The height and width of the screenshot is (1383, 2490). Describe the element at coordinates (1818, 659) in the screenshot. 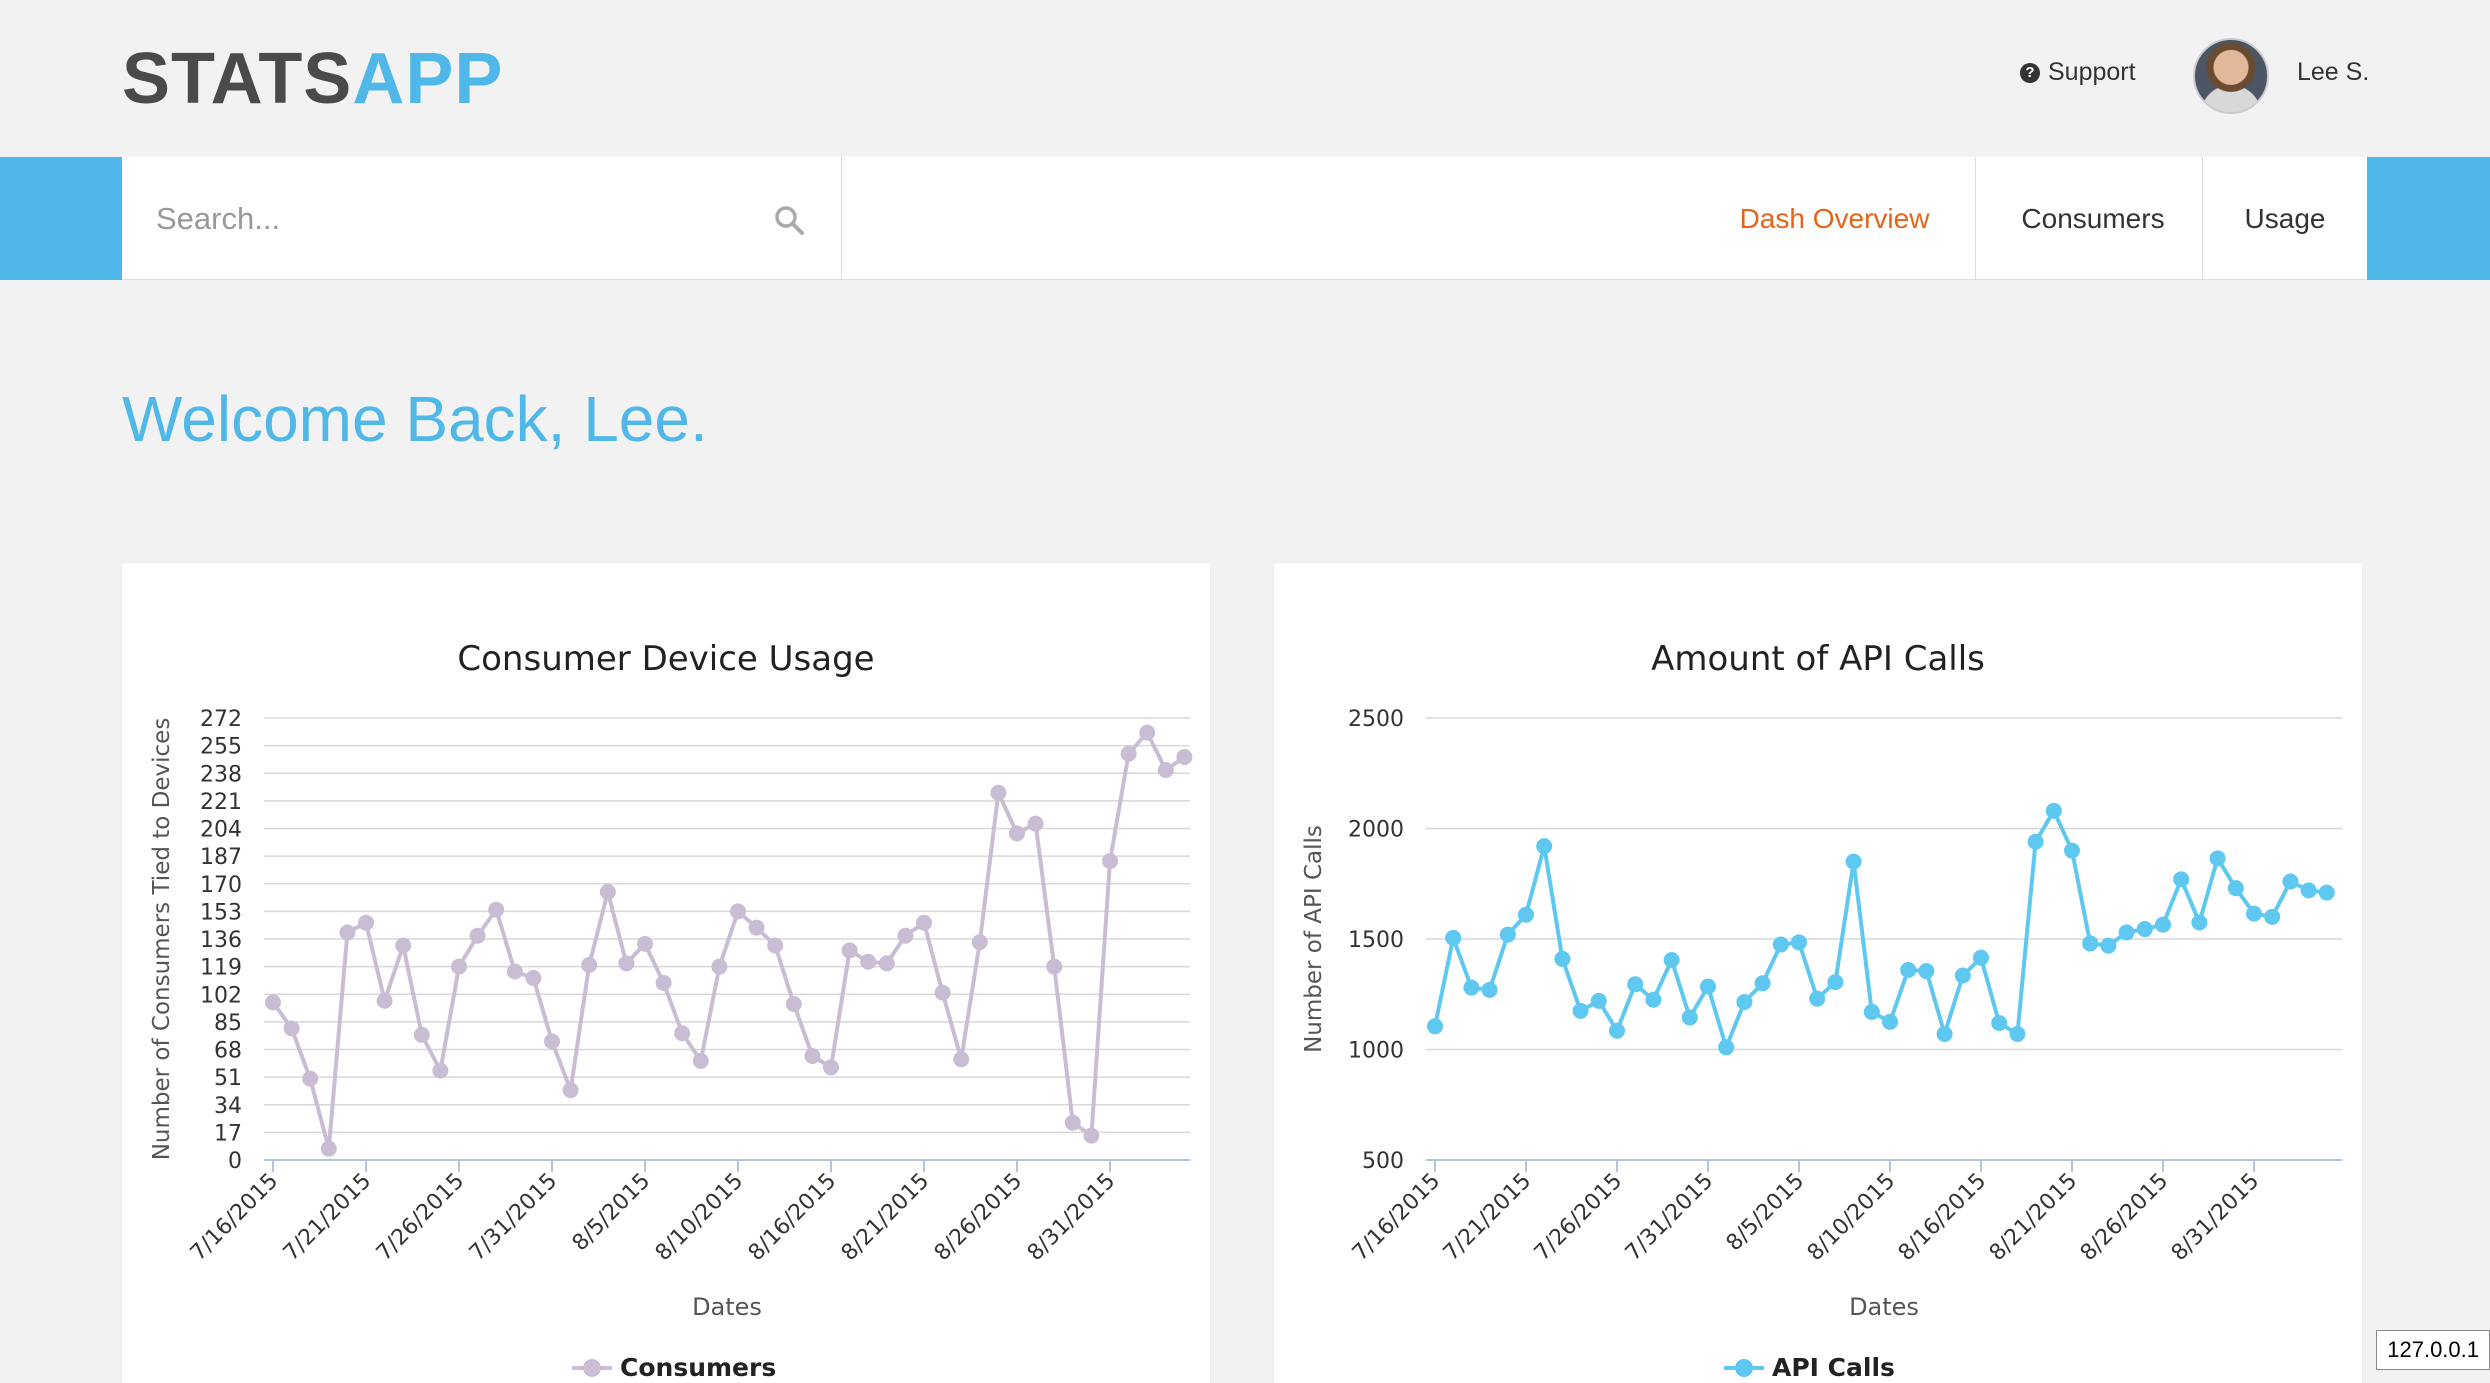

I see `chart-title: Amount of API Calls` at that location.